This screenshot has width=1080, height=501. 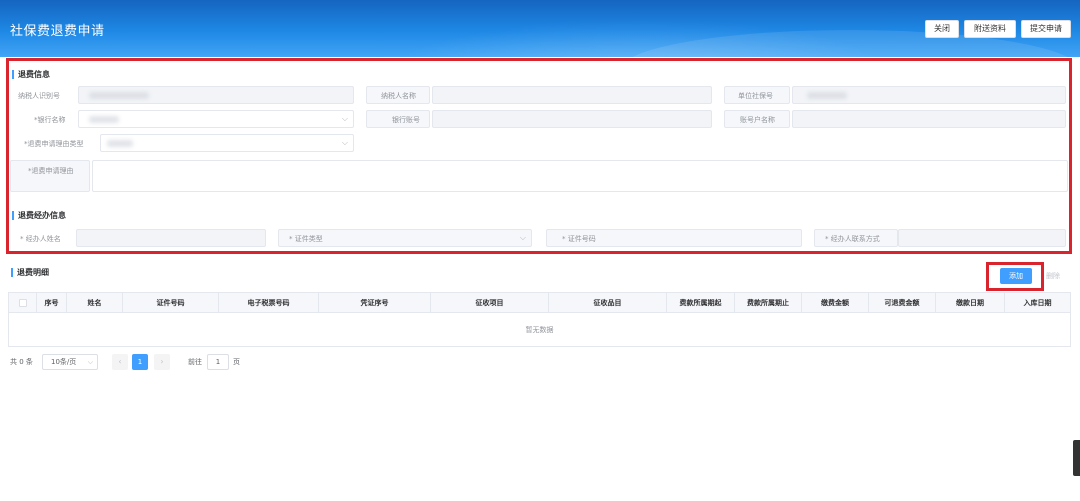 What do you see at coordinates (54, 144) in the screenshot?
I see `reason-type-label: *退费申请理由类型` at bounding box center [54, 144].